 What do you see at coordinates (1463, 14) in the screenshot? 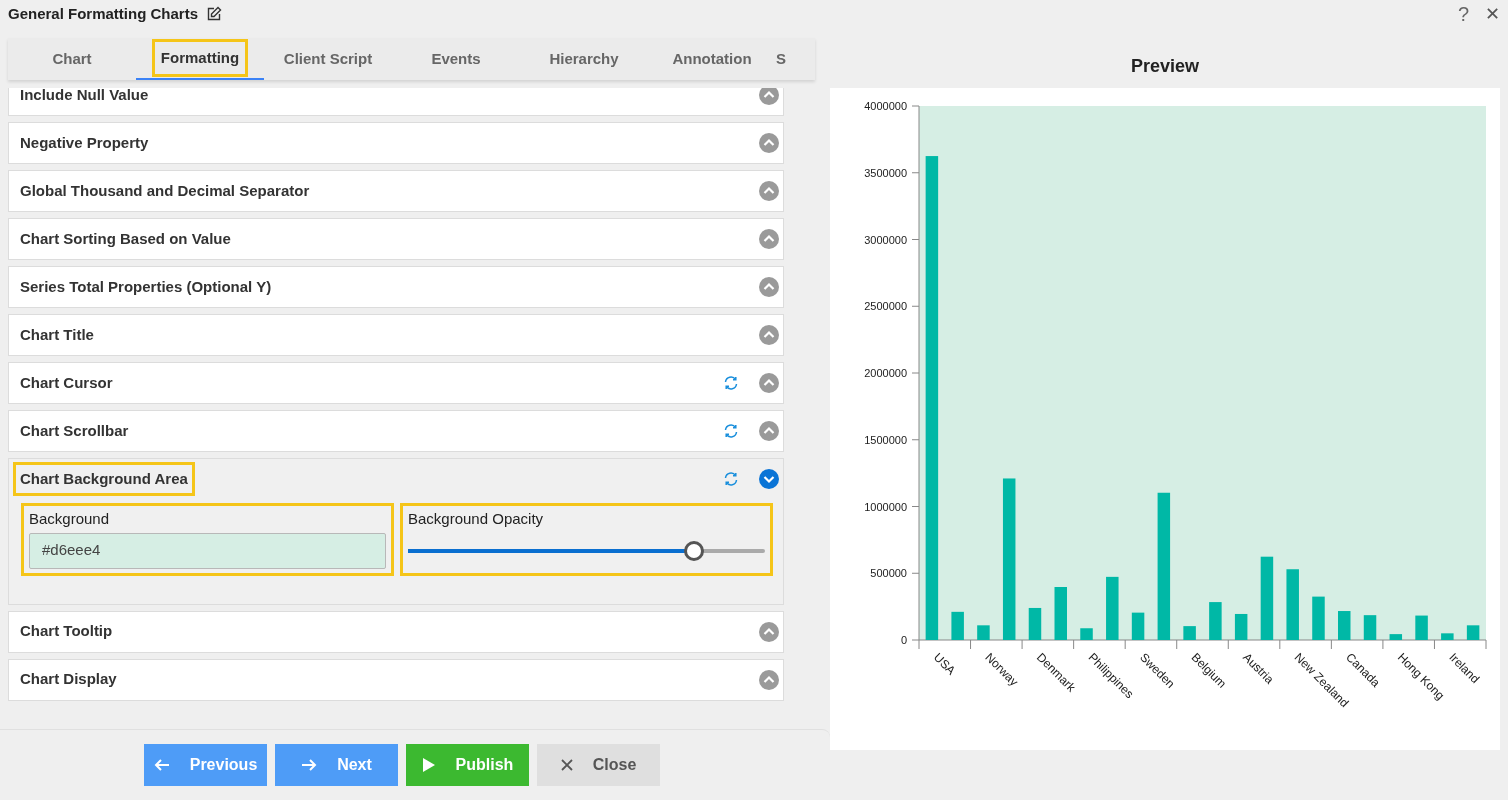
I see `help-button: ?` at bounding box center [1463, 14].